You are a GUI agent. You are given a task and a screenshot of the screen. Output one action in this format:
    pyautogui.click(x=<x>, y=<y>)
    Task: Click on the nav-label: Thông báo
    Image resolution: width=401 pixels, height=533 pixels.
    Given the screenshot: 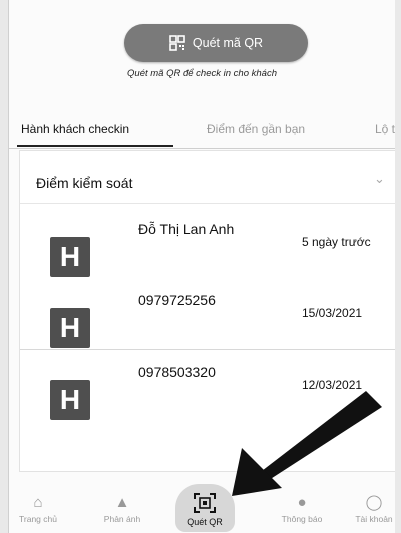 What is the action you would take?
    pyautogui.click(x=302, y=519)
    